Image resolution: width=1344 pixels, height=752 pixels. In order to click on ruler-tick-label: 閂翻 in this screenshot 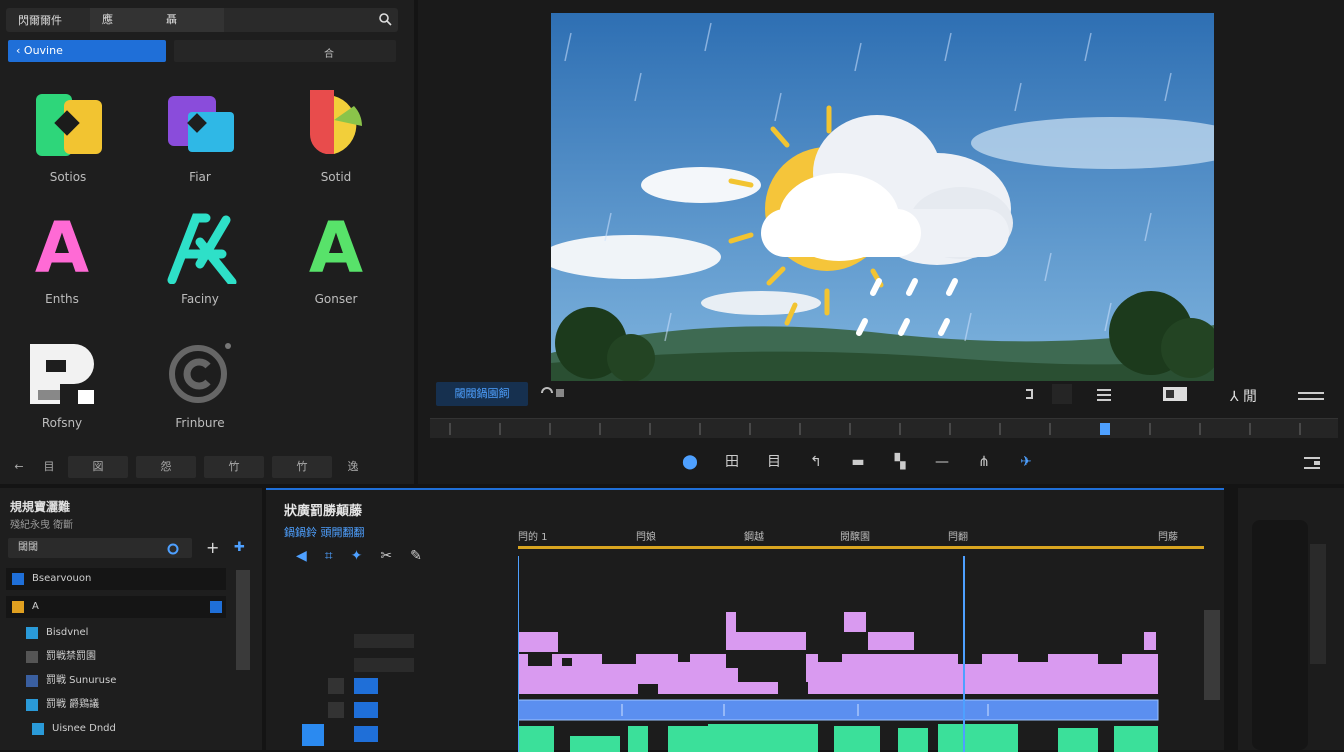, I will do `click(958, 537)`.